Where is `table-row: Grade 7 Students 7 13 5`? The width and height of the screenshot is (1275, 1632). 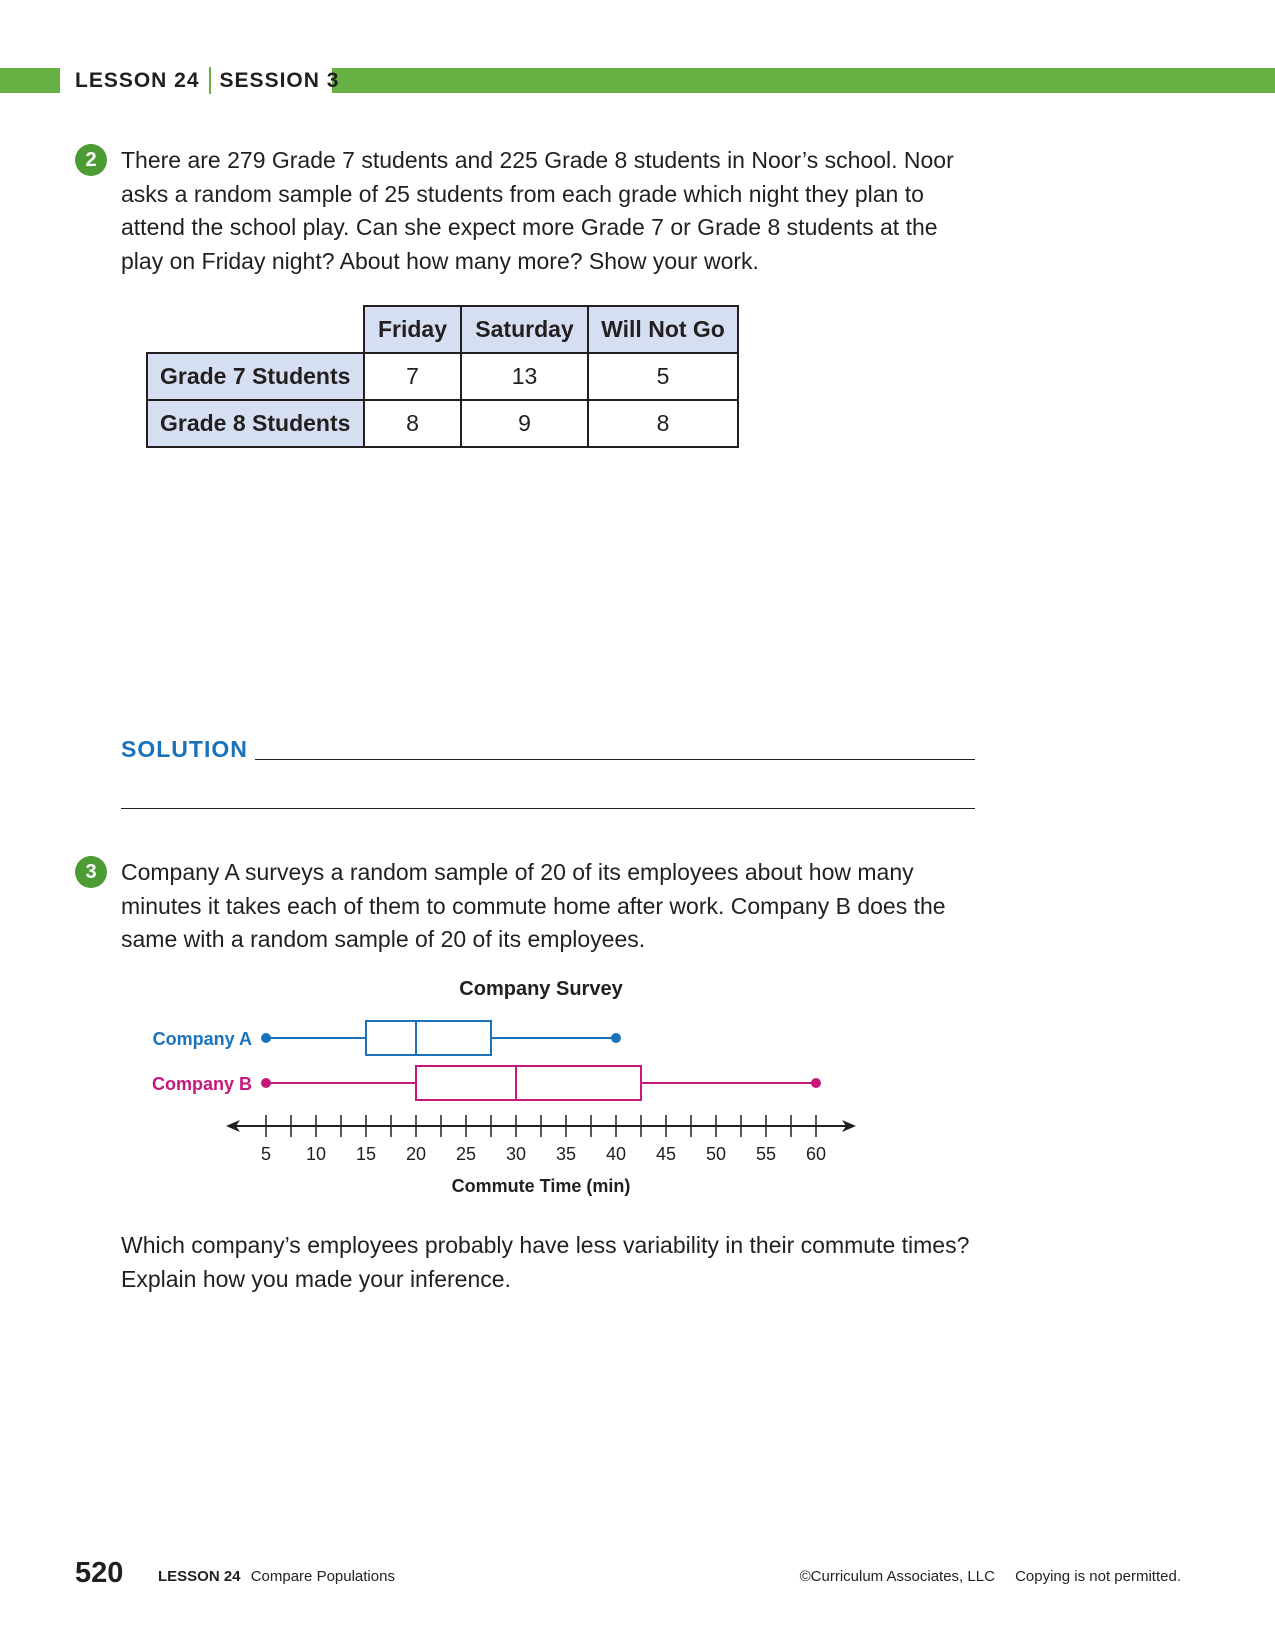 table-row: Grade 7 Students 7 13 5 is located at coordinates (442, 376).